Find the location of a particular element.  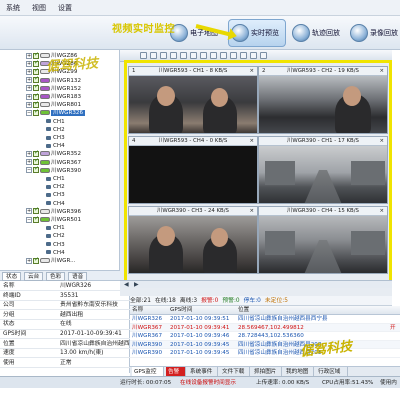

video-cell: 4 川WGR593 - CH4 - 0 KB/S × is located at coordinates (193, 170).